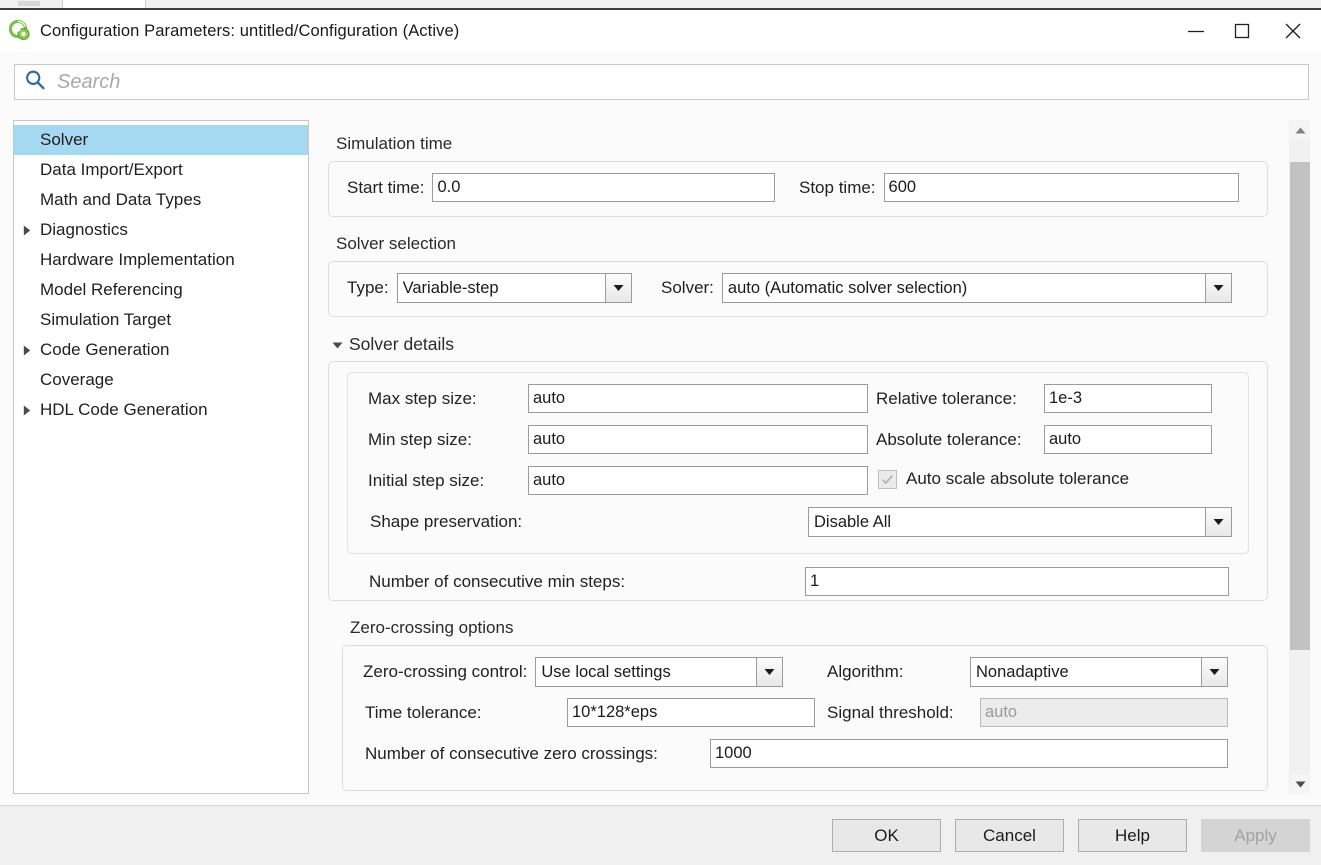  What do you see at coordinates (604, 187) in the screenshot?
I see `start-time-input` at bounding box center [604, 187].